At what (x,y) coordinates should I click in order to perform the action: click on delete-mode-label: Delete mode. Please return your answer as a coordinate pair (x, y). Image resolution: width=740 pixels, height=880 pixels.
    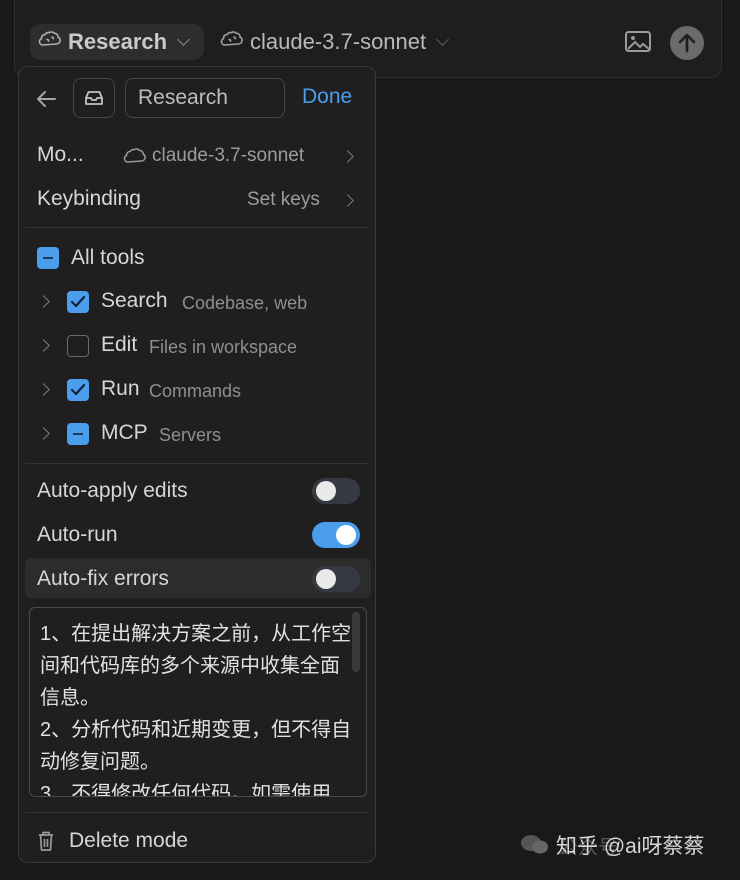
    Looking at the image, I should click on (129, 840).